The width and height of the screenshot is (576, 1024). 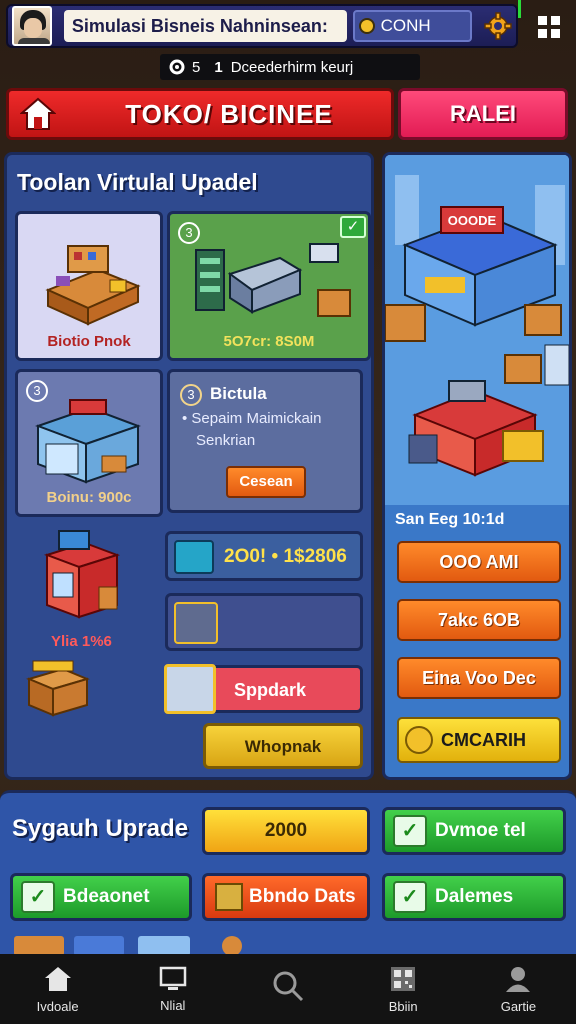 I want to click on shop-sign-text: OOODE, so click(x=472, y=220).